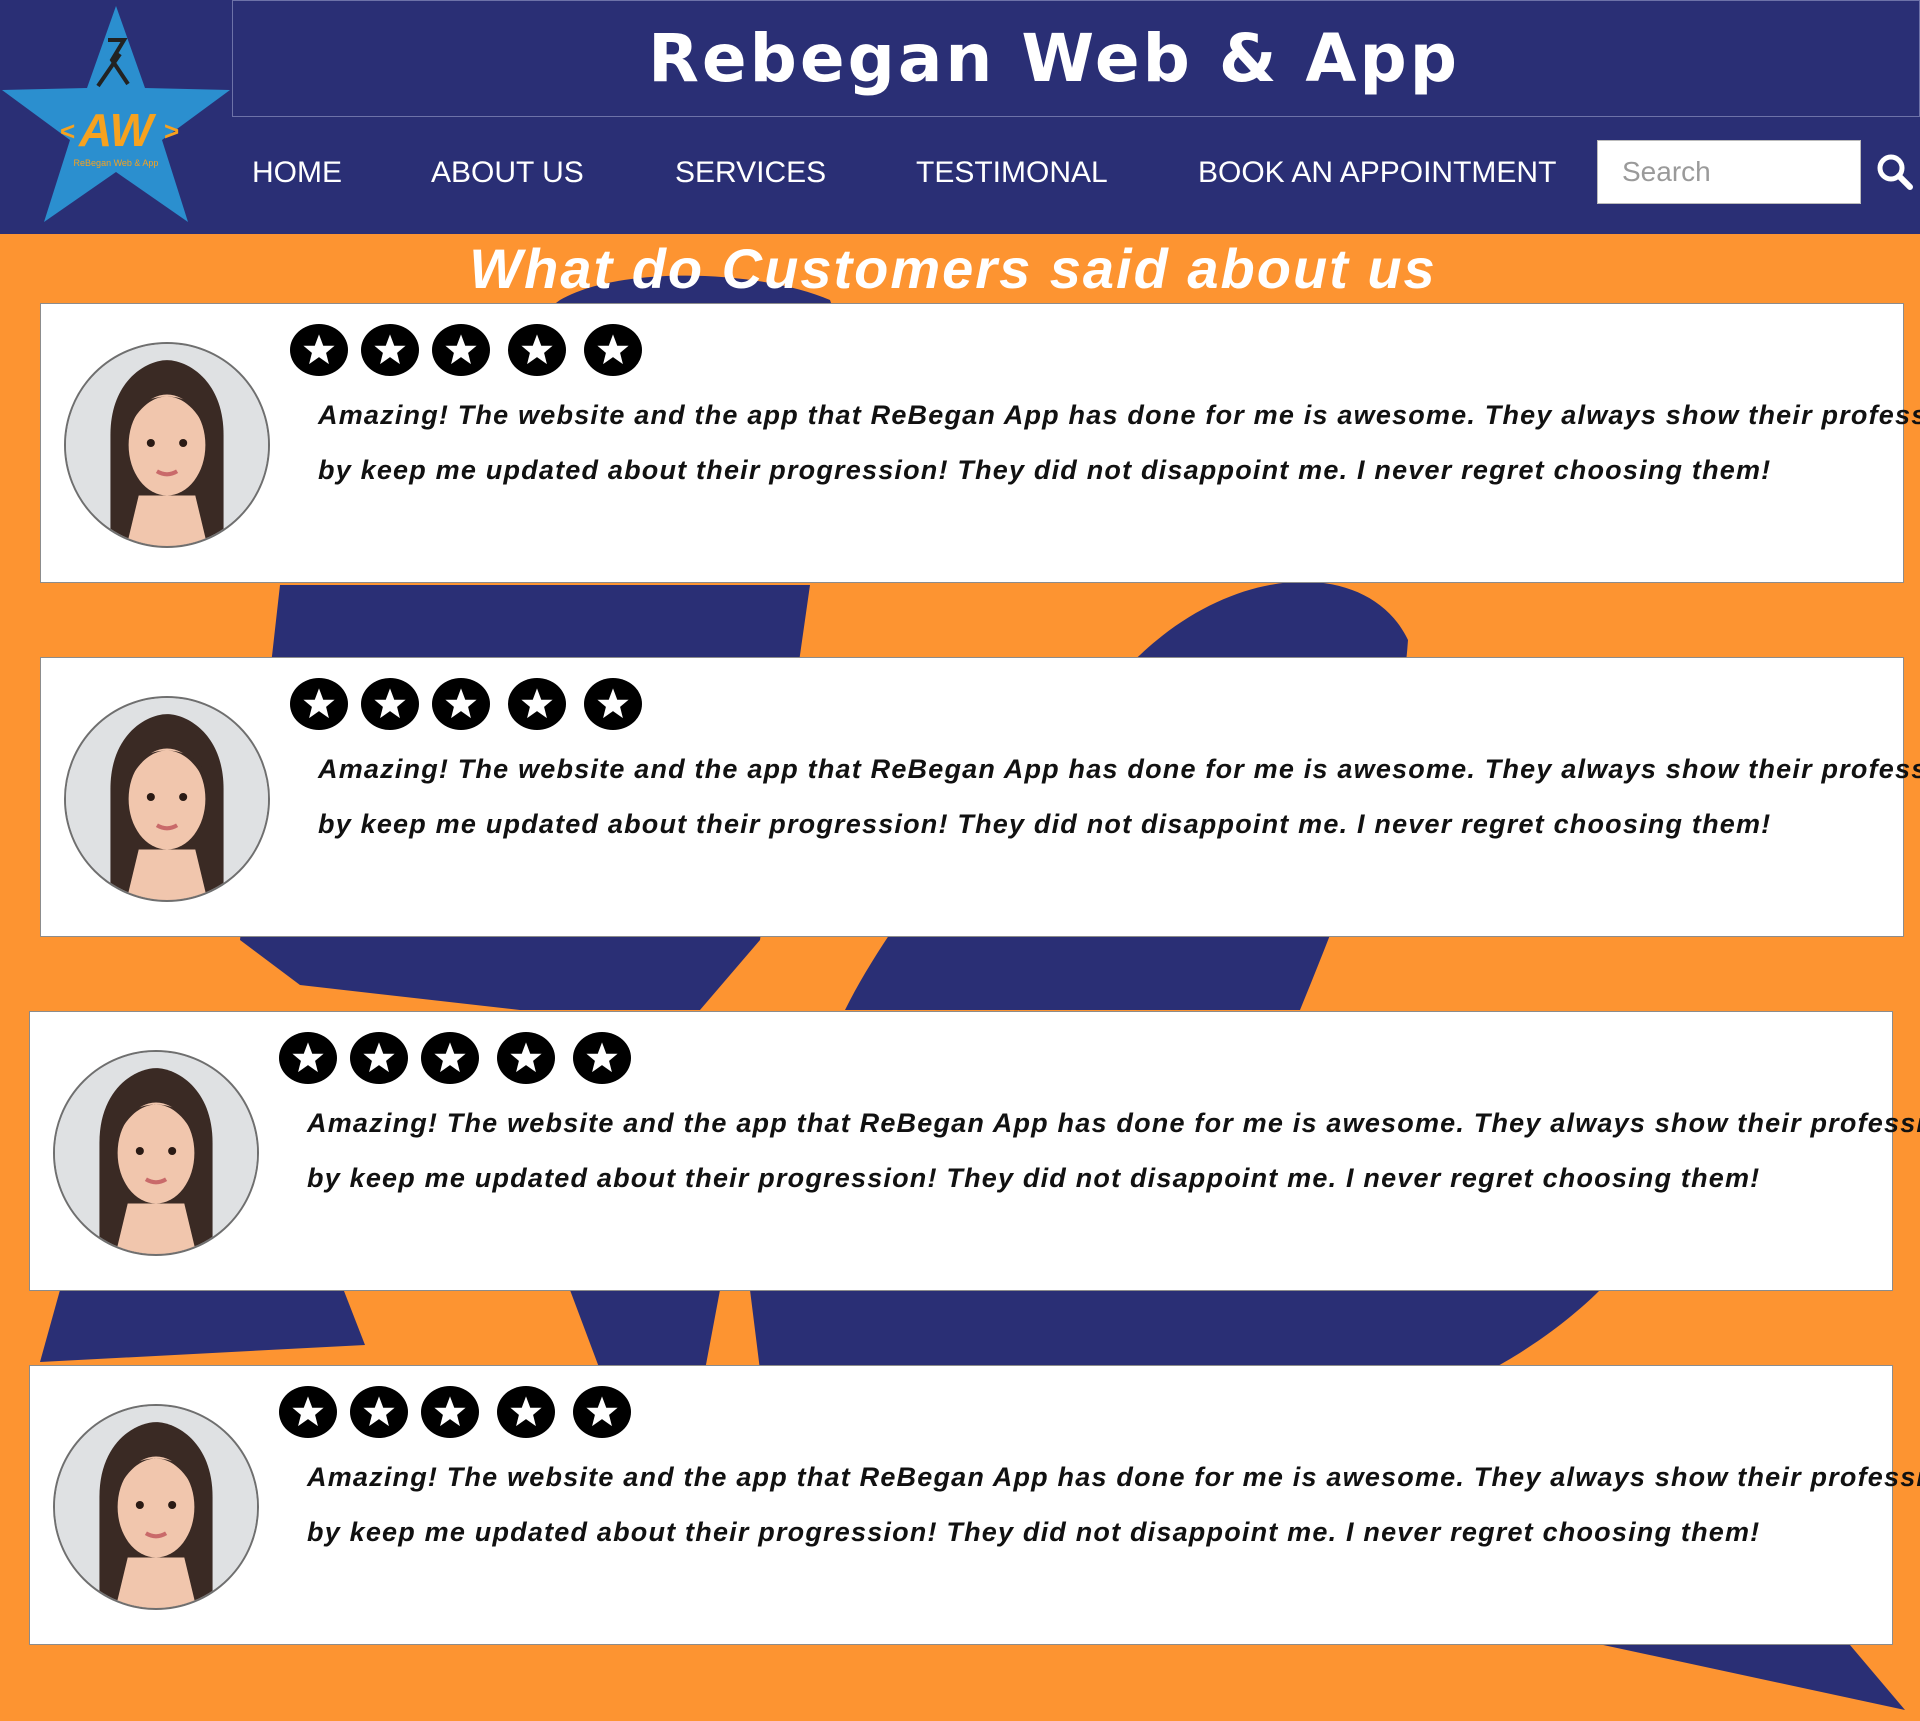 This screenshot has height=1721, width=1920. Describe the element at coordinates (297, 175) in the screenshot. I see `nav-item-home: HOME` at that location.